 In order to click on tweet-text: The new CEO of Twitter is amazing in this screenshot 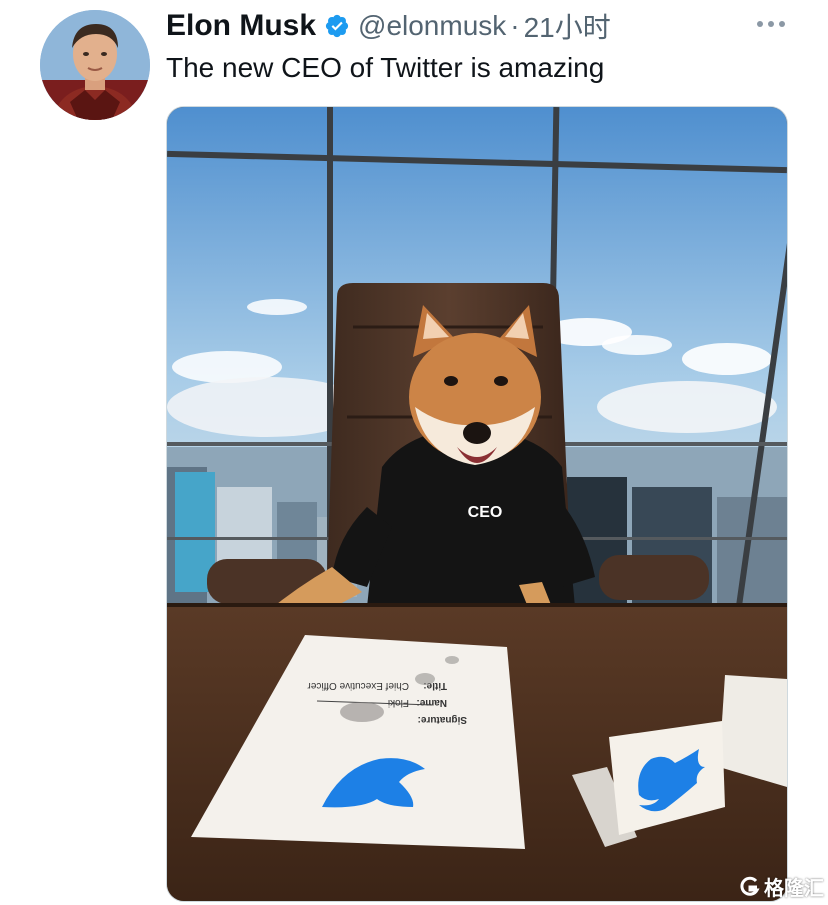, I will do `click(385, 67)`.